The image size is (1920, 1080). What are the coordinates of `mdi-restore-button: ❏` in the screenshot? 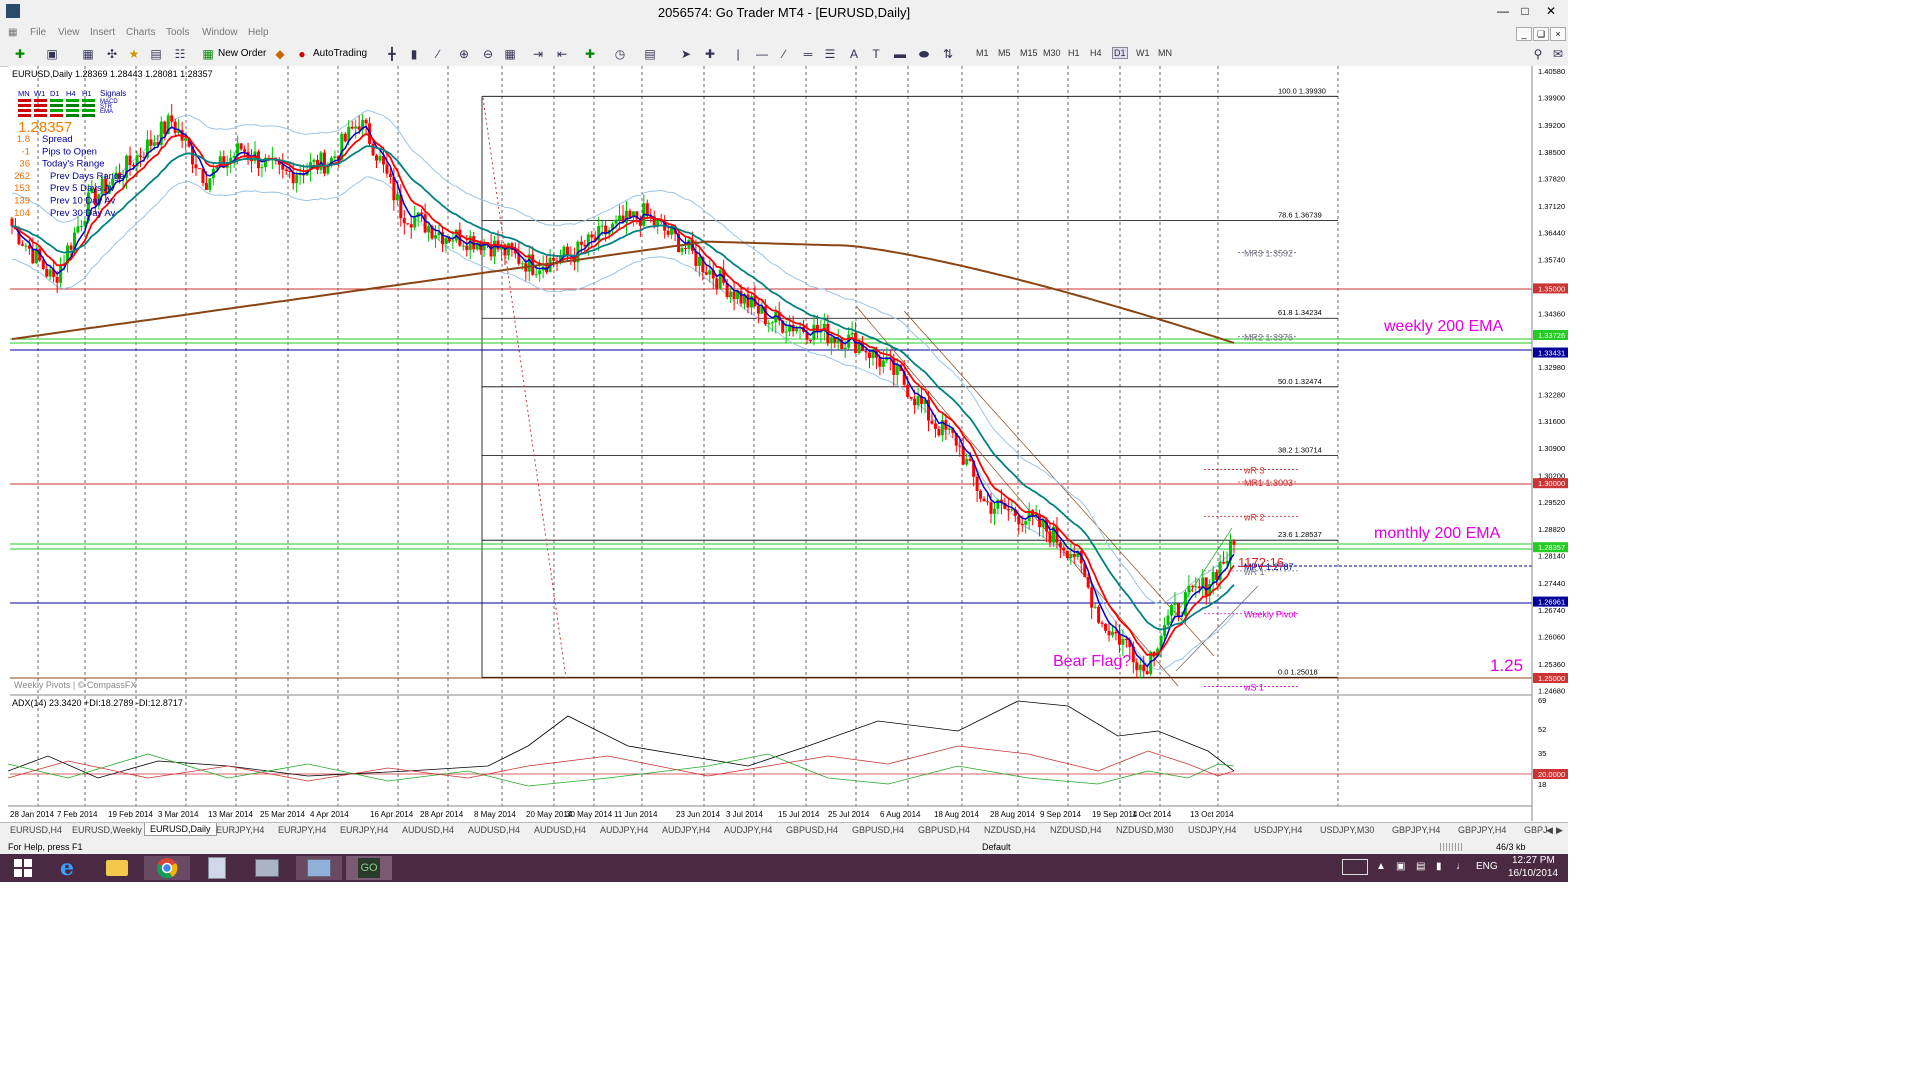 It's located at (1541, 34).